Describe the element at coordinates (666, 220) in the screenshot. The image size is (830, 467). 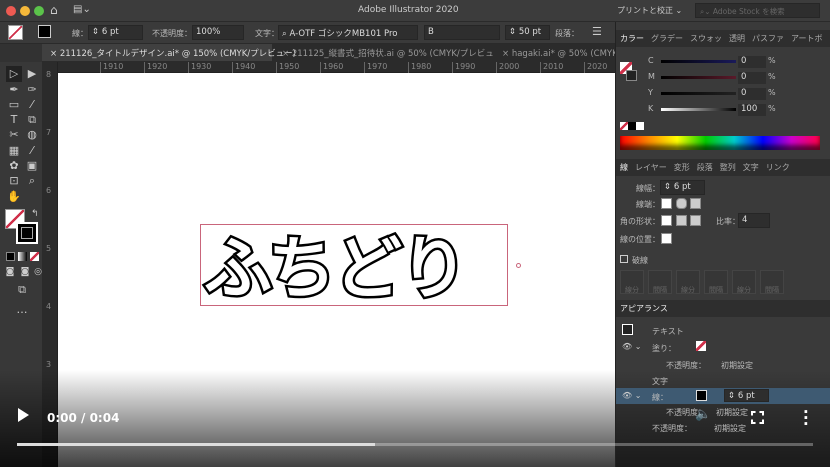
I see `miter-join-button` at that location.